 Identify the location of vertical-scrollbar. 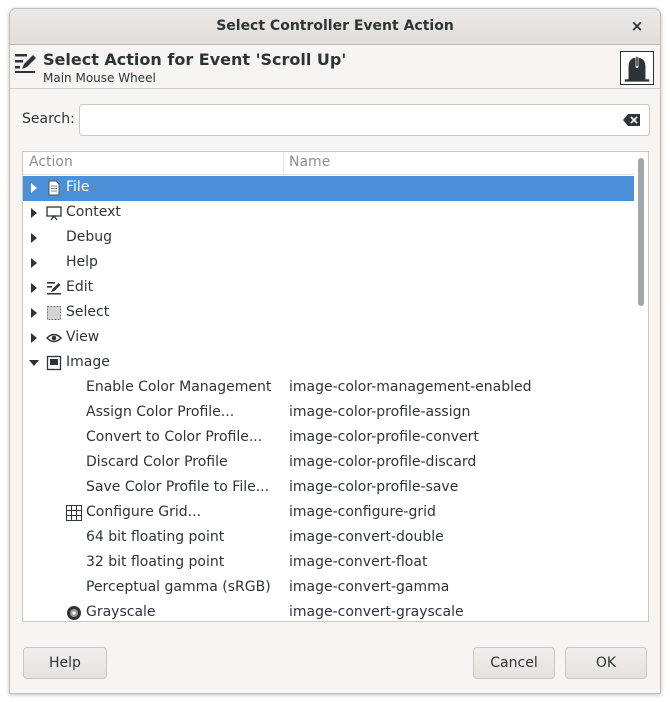
(641, 386).